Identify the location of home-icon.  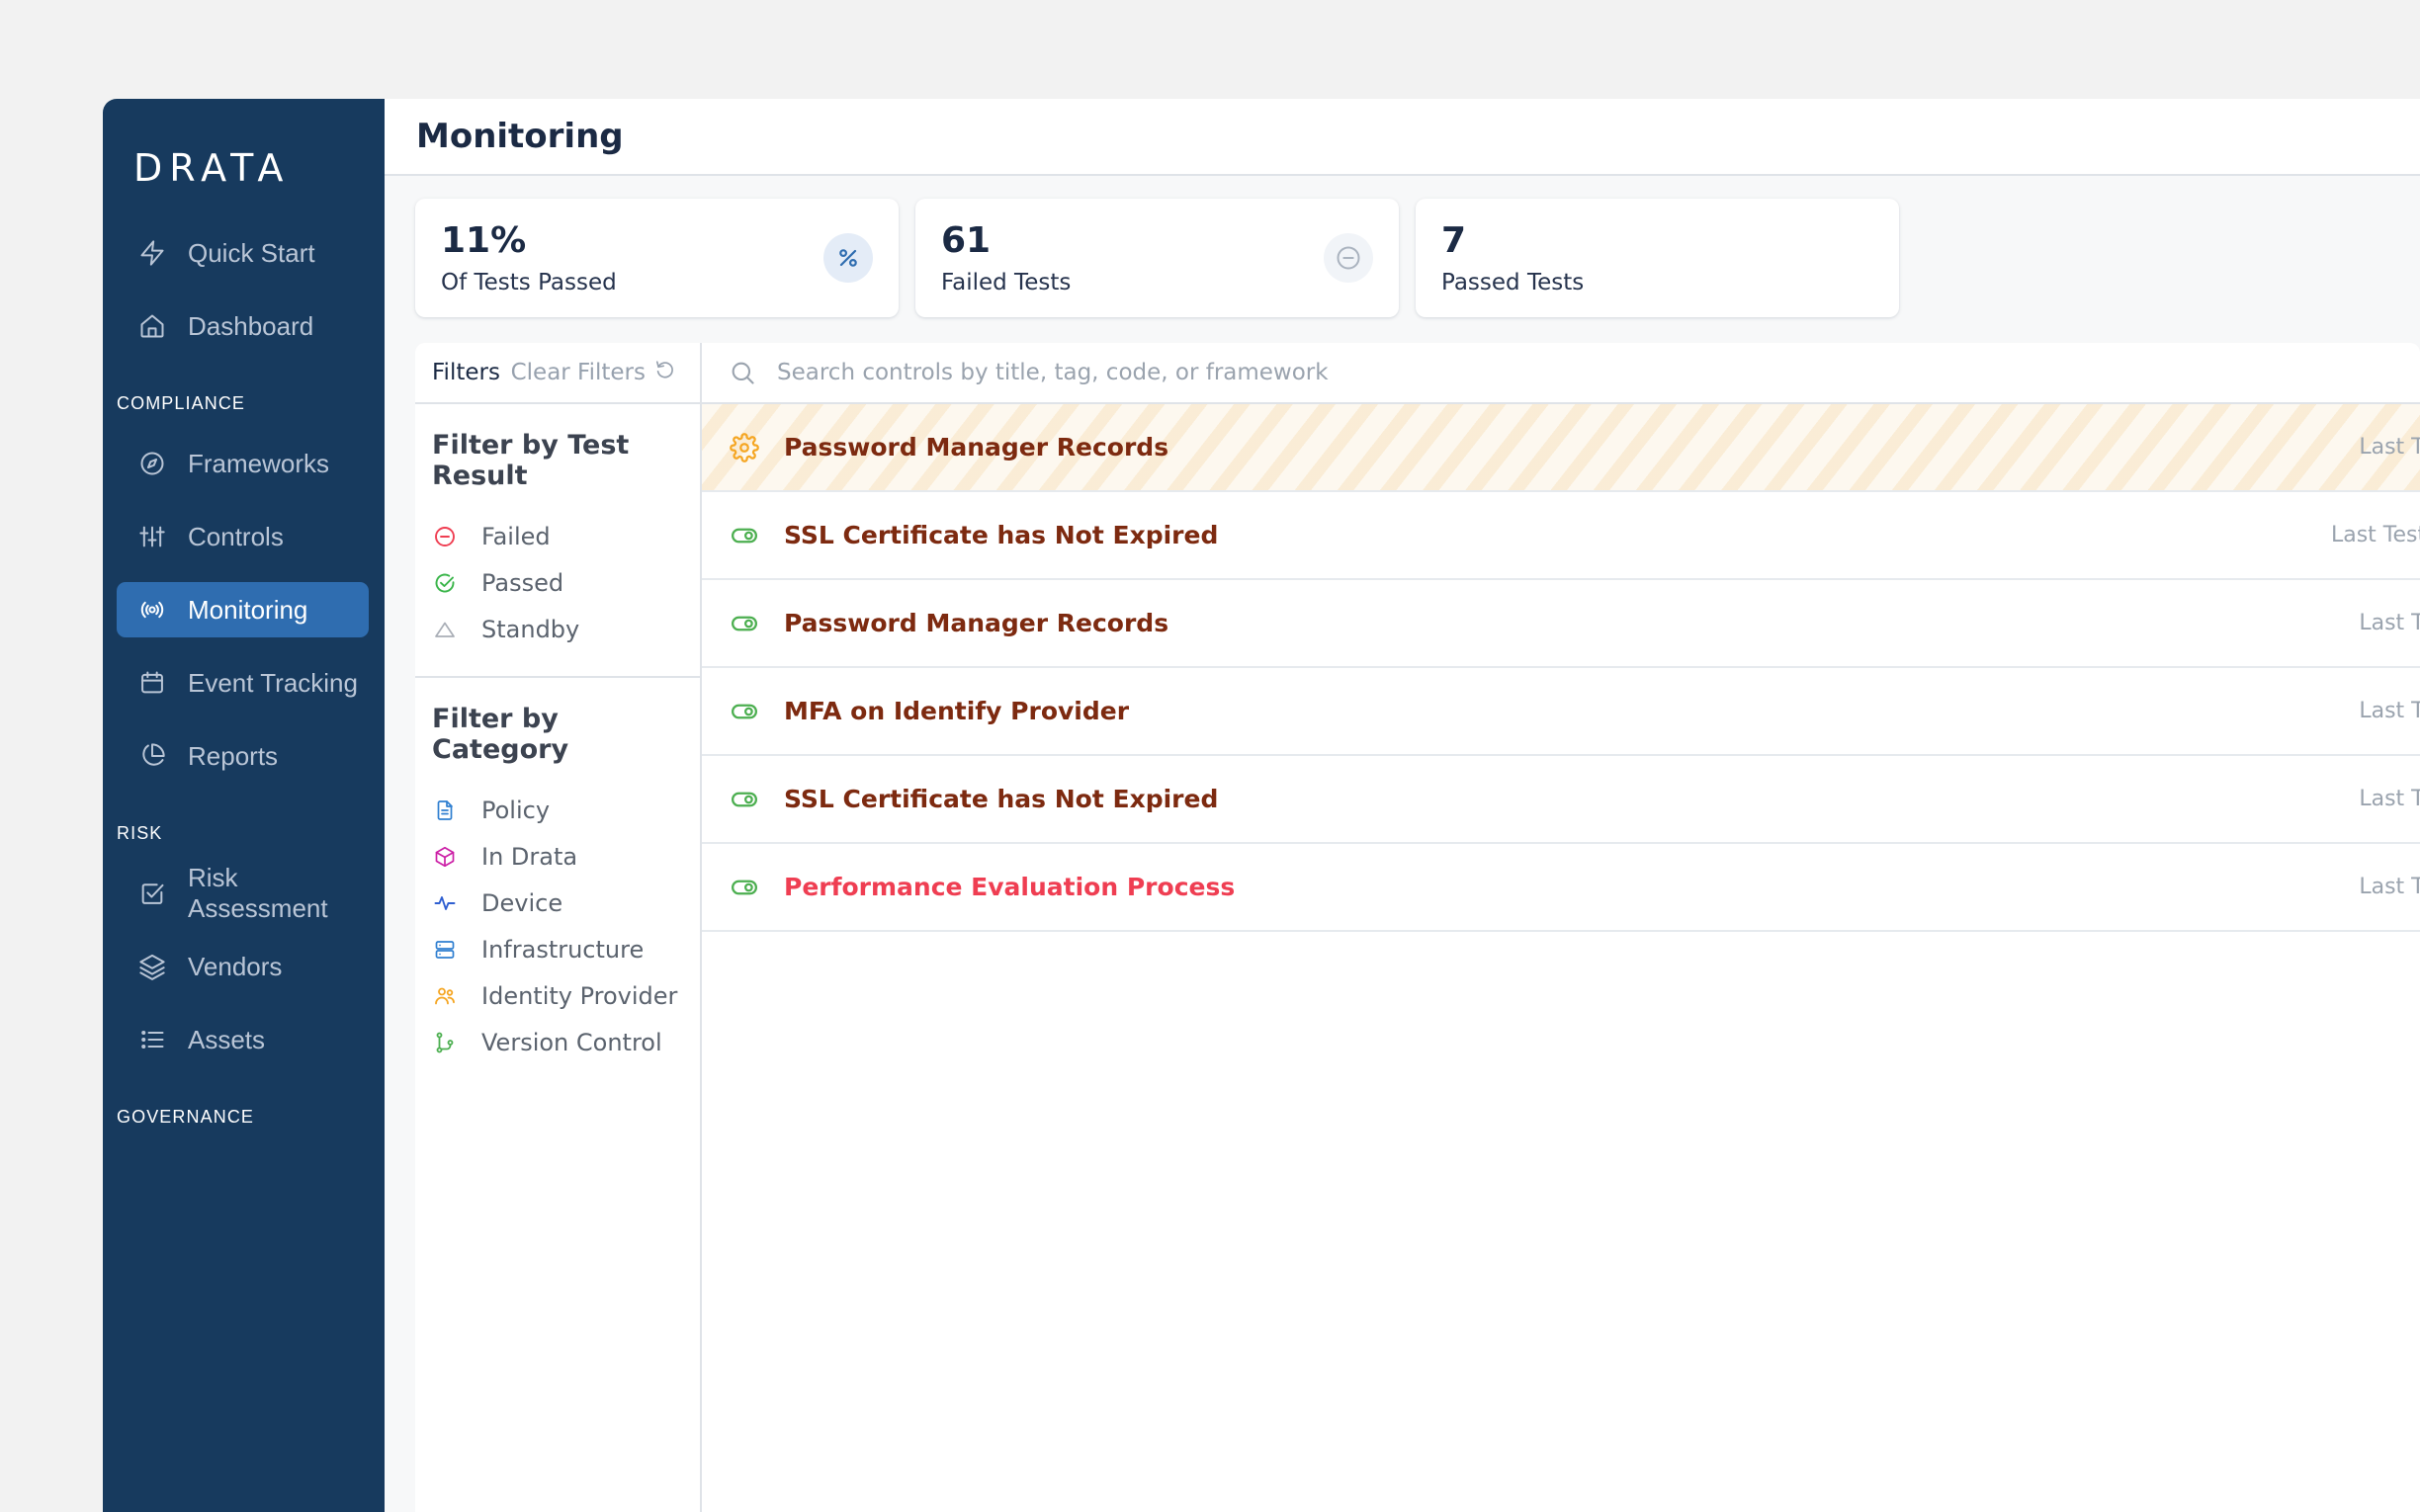
(152, 326).